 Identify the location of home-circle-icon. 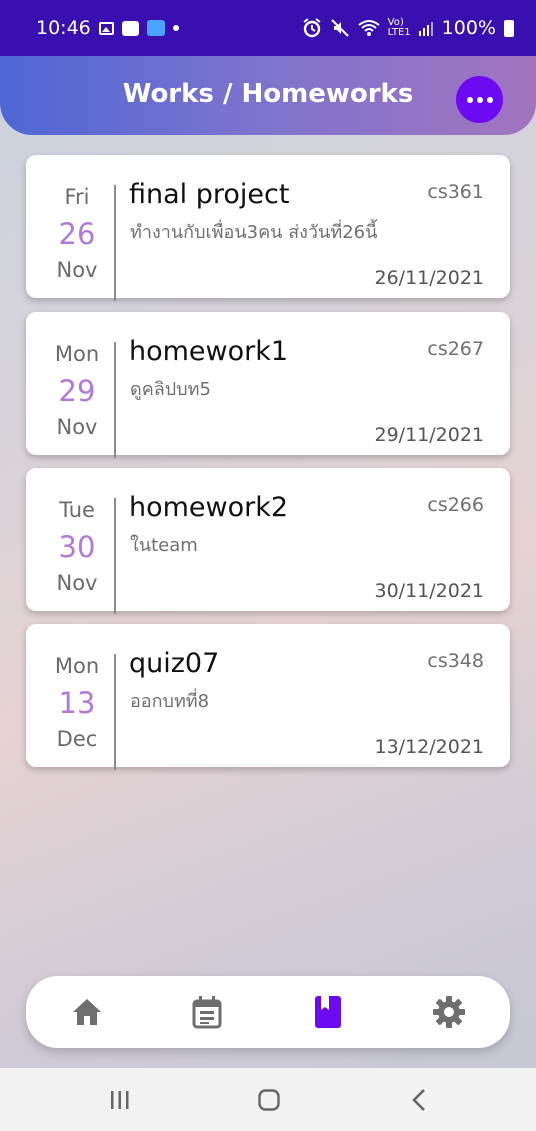
(269, 1100).